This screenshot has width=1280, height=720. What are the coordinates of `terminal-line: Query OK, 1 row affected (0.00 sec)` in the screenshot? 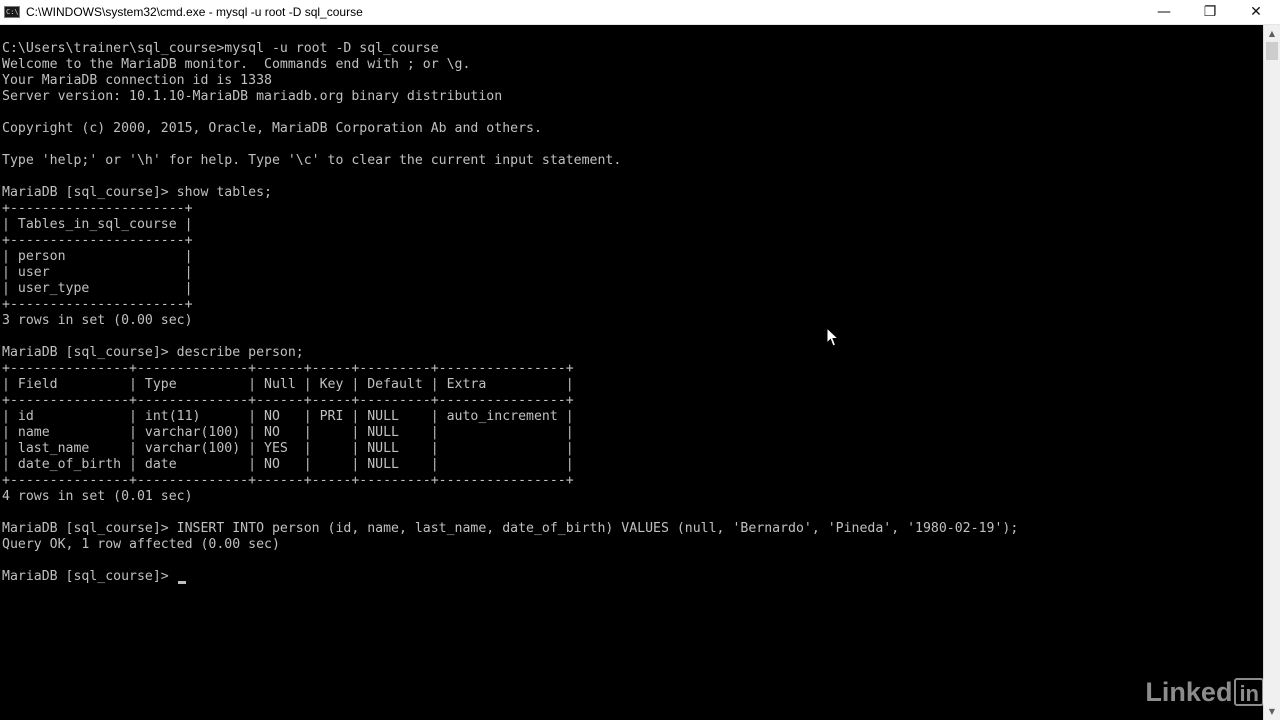 It's located at (141, 544).